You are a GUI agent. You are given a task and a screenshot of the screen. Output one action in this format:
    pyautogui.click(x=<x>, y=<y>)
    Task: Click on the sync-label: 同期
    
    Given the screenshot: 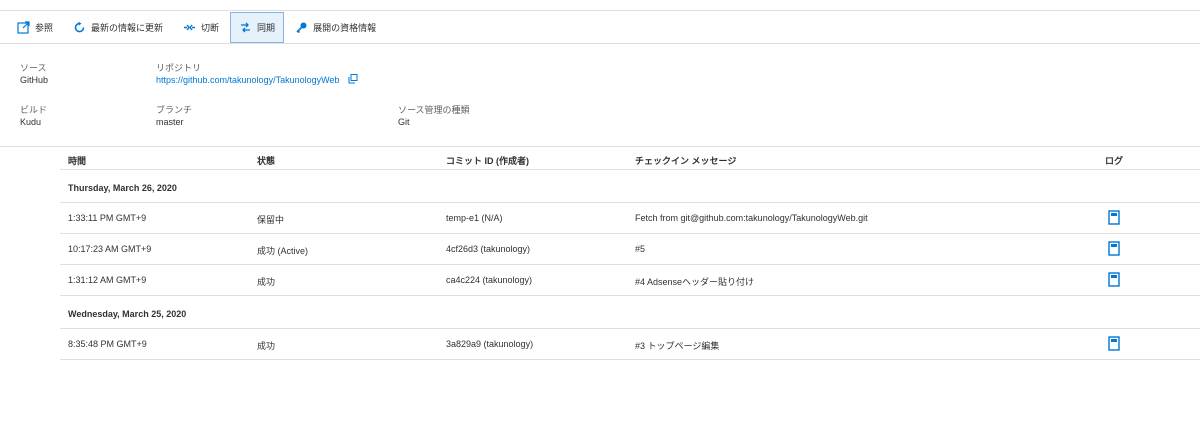 What is the action you would take?
    pyautogui.click(x=266, y=28)
    